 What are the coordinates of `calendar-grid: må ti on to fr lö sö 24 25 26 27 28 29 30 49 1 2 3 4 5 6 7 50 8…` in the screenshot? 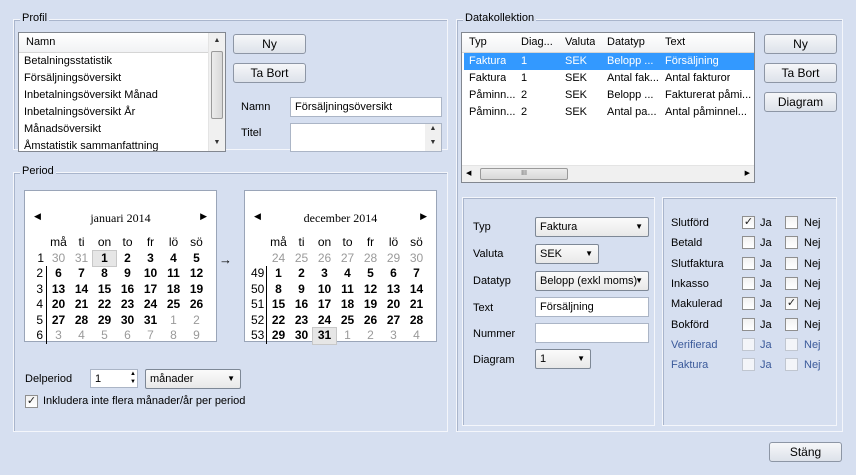 It's located at (339, 290).